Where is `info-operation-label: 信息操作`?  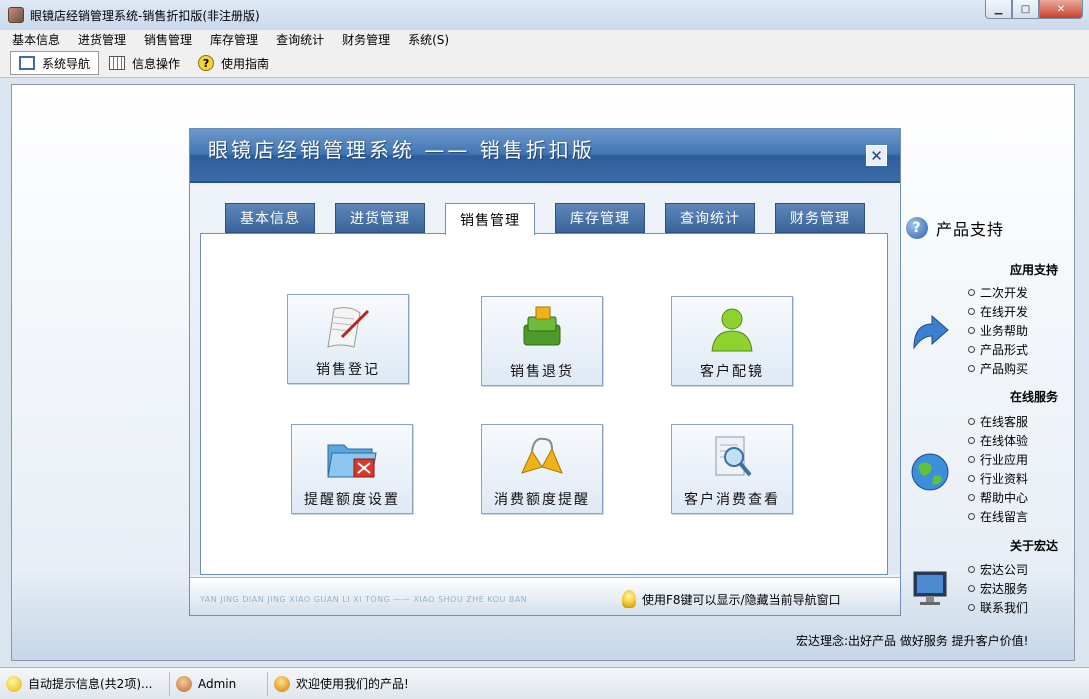
info-operation-label: 信息操作 is located at coordinates (156, 63).